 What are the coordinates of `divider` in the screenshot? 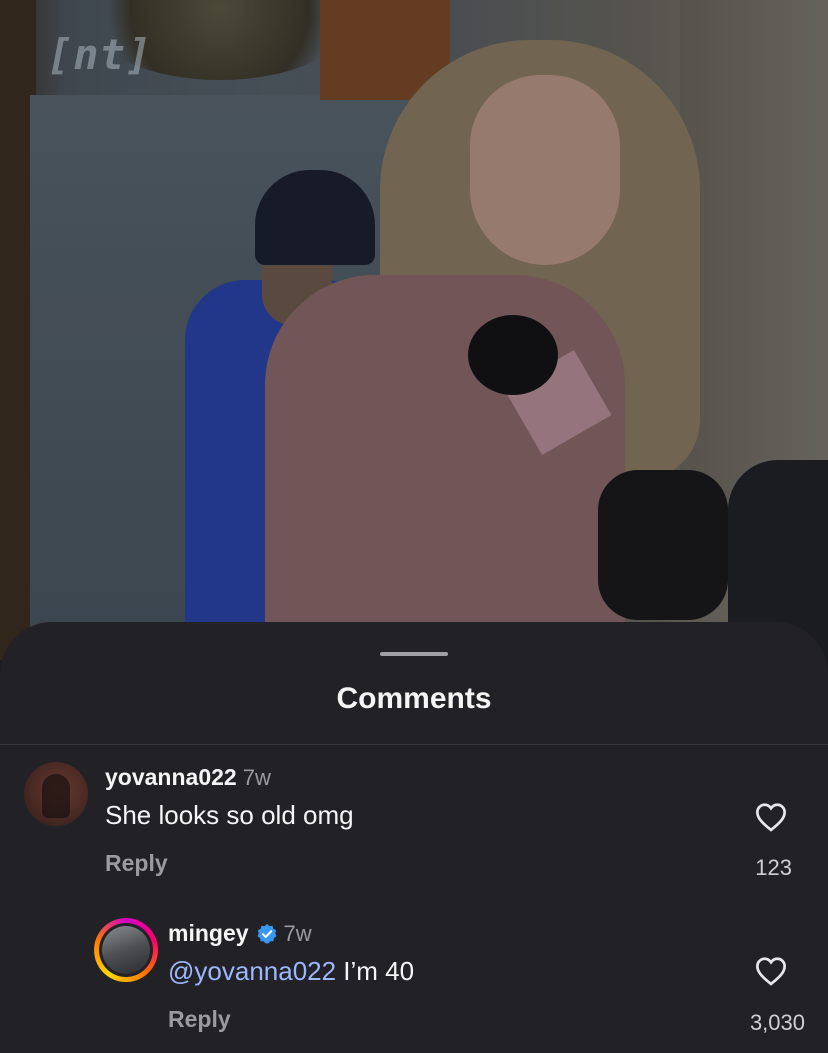 It's located at (414, 744).